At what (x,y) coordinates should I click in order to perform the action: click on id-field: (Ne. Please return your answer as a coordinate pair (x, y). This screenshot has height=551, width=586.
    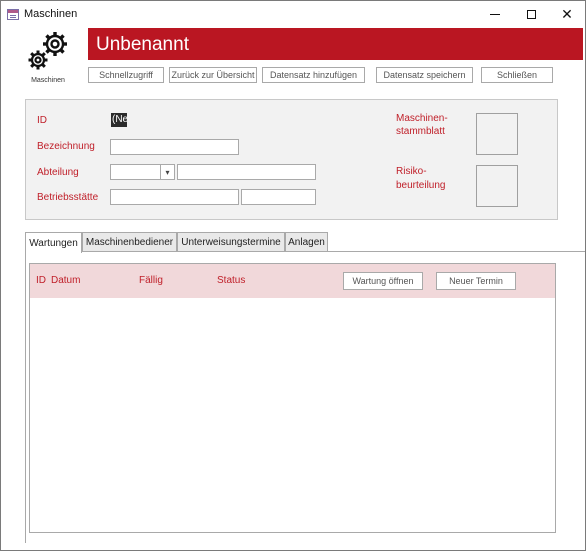
    Looking at the image, I should click on (119, 120).